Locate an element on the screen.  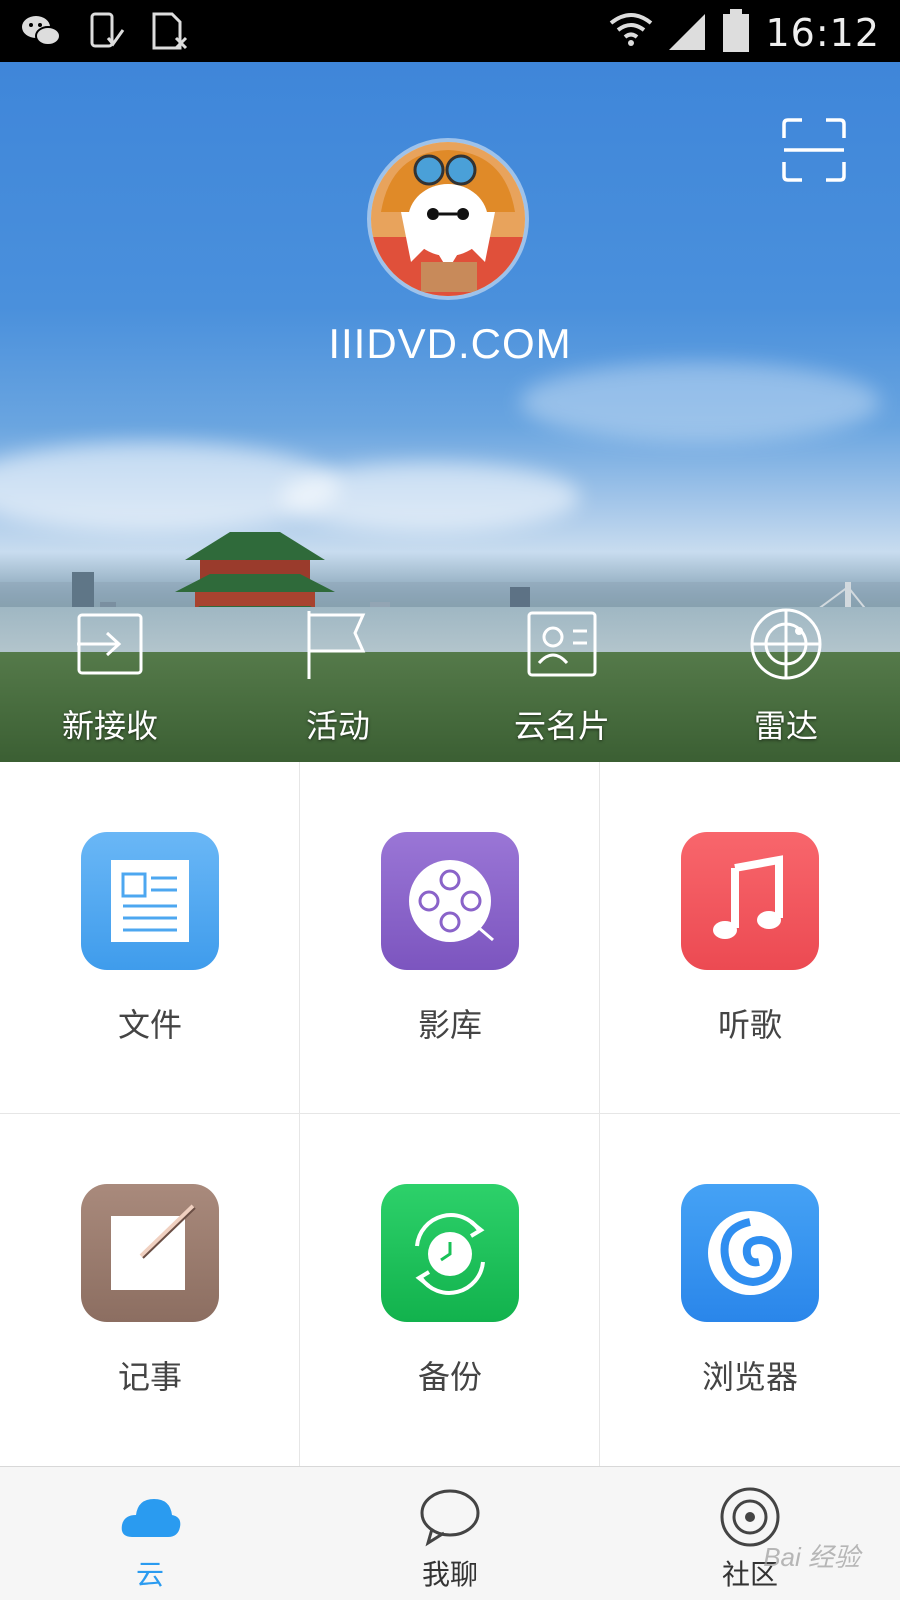
scan-icon is located at coordinates (814, 150).